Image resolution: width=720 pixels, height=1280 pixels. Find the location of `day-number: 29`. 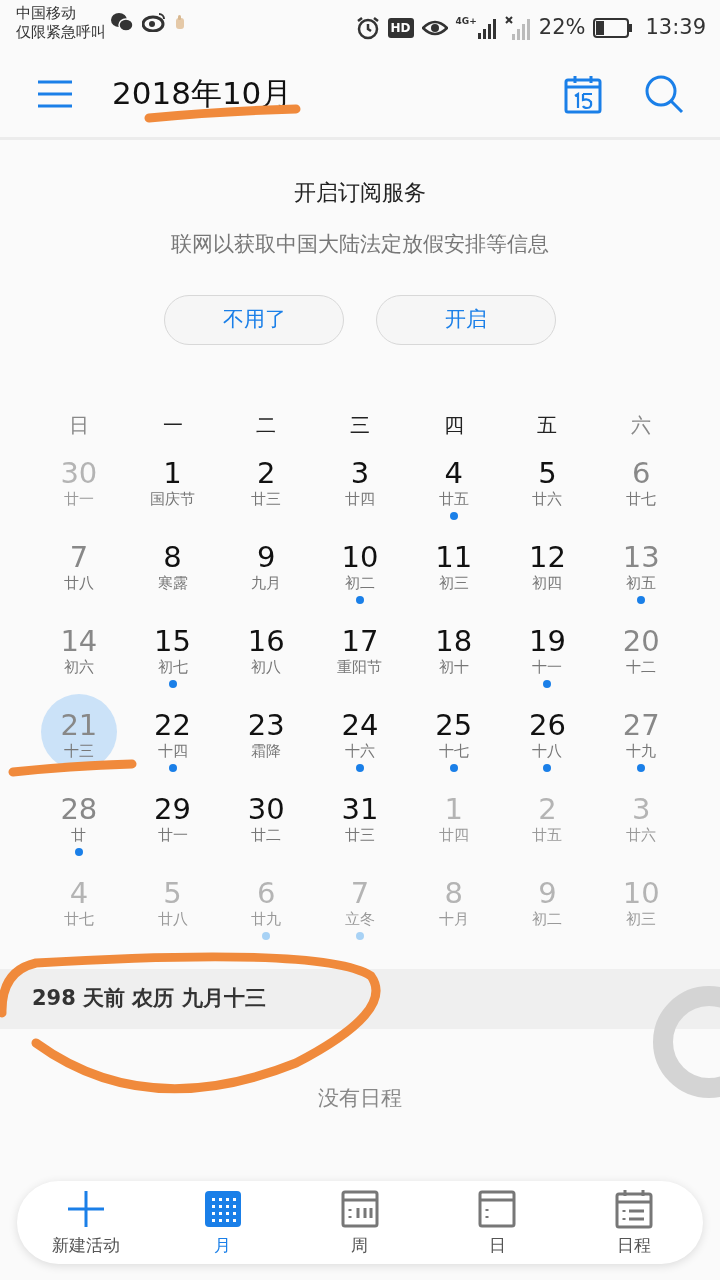

day-number: 29 is located at coordinates (172, 808).